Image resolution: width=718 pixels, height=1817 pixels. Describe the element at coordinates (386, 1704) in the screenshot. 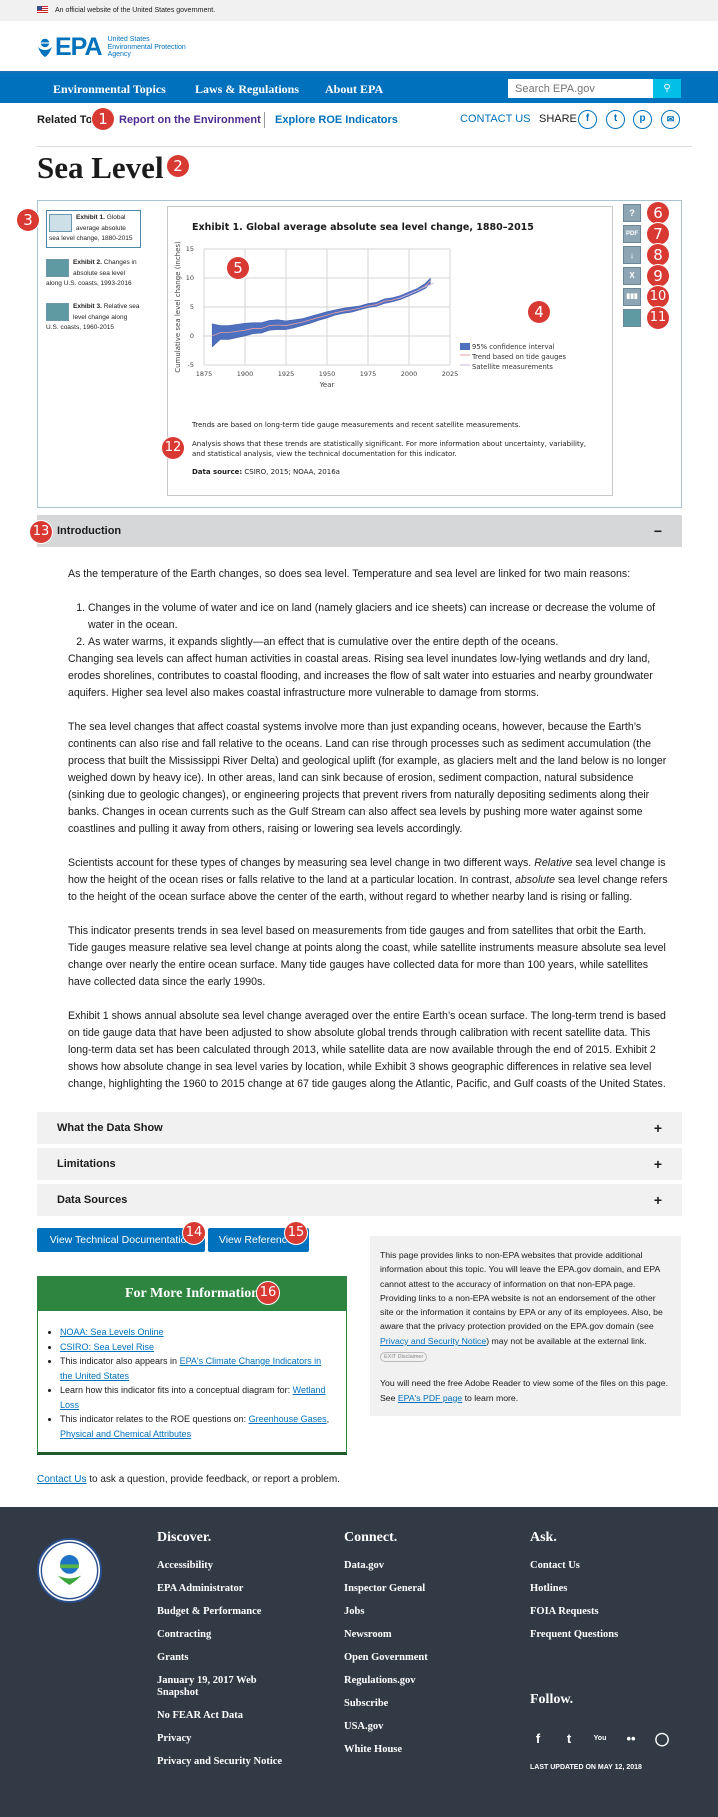

I see `footer-link: Subscribe` at that location.